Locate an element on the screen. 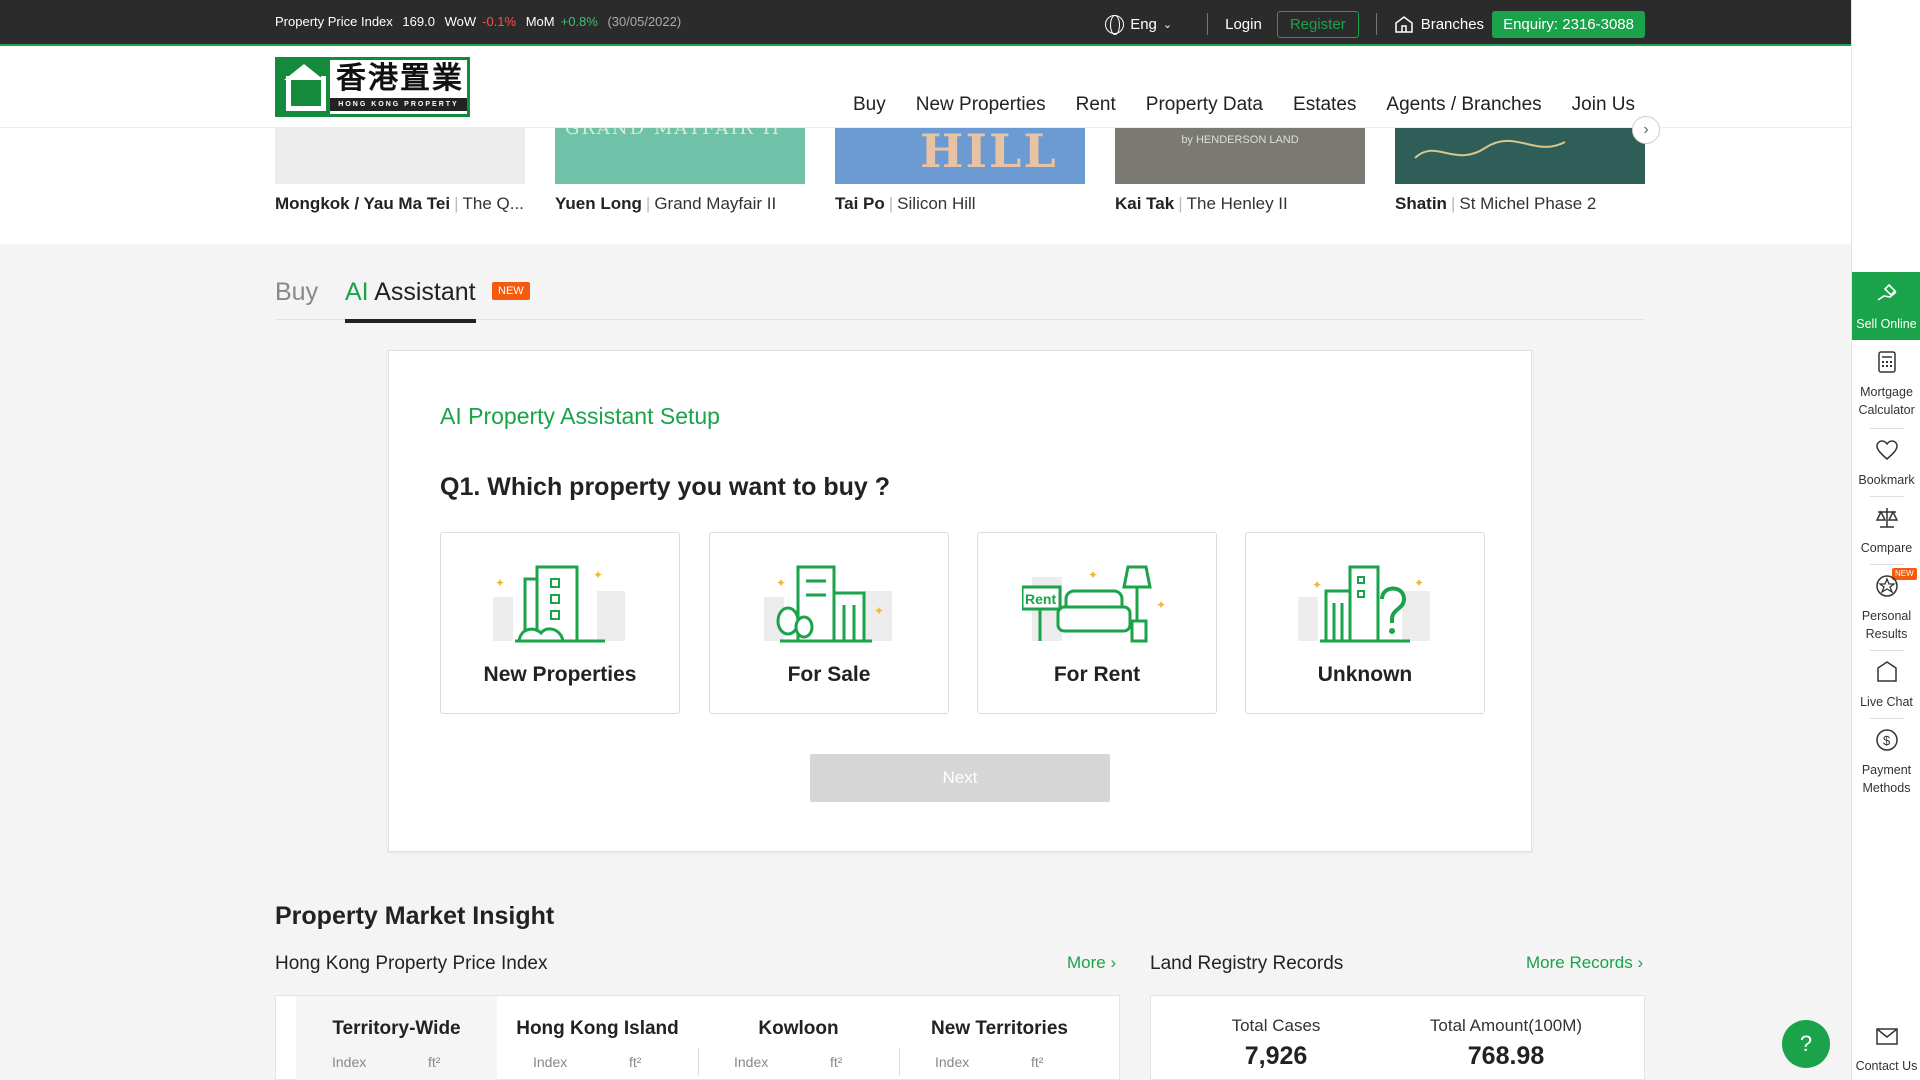  region-name: Kowloon is located at coordinates (798, 1028).